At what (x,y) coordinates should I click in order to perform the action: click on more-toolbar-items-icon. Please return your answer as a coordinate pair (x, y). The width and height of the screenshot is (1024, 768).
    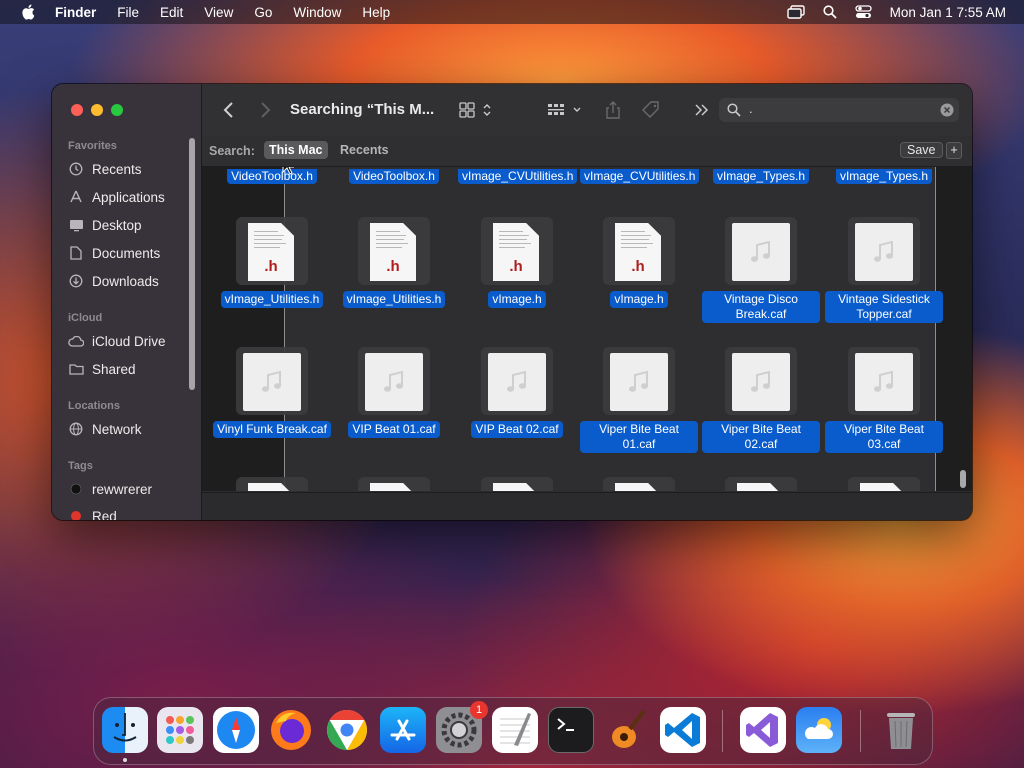
    Looking at the image, I should click on (702, 110).